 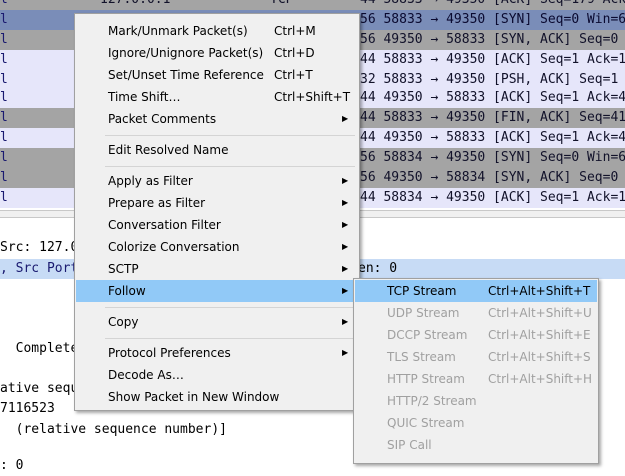 What do you see at coordinates (492, 157) in the screenshot?
I see `packet-info: 56 58834 → 49350 [SYN] Seq=0 Win=6` at bounding box center [492, 157].